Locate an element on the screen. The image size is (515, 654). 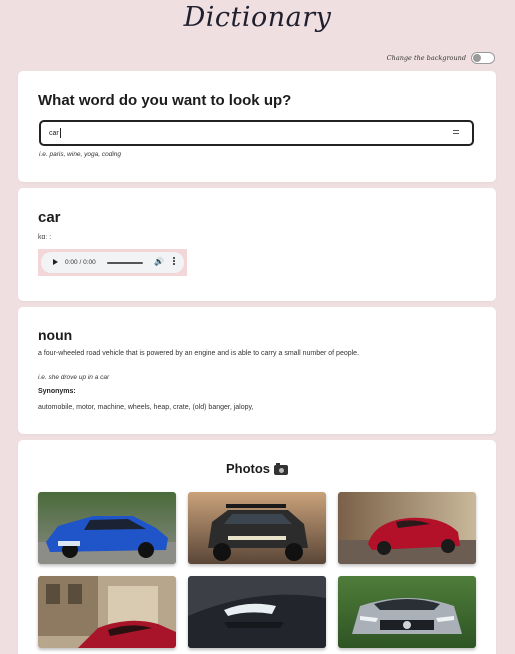
photo-red-car-street is located at coordinates (107, 612).